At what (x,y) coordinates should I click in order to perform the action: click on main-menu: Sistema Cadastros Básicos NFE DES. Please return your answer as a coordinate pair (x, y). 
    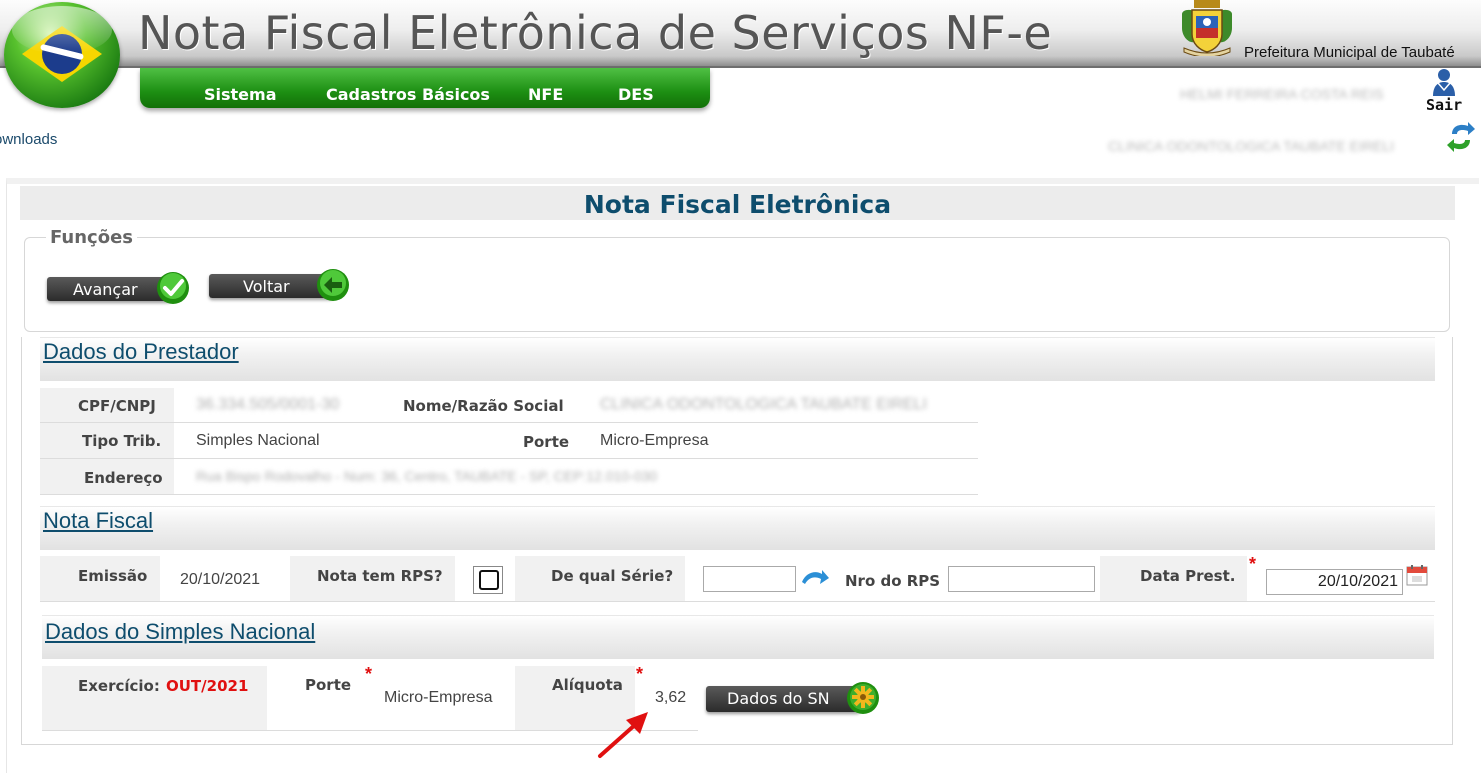
    Looking at the image, I should click on (425, 88).